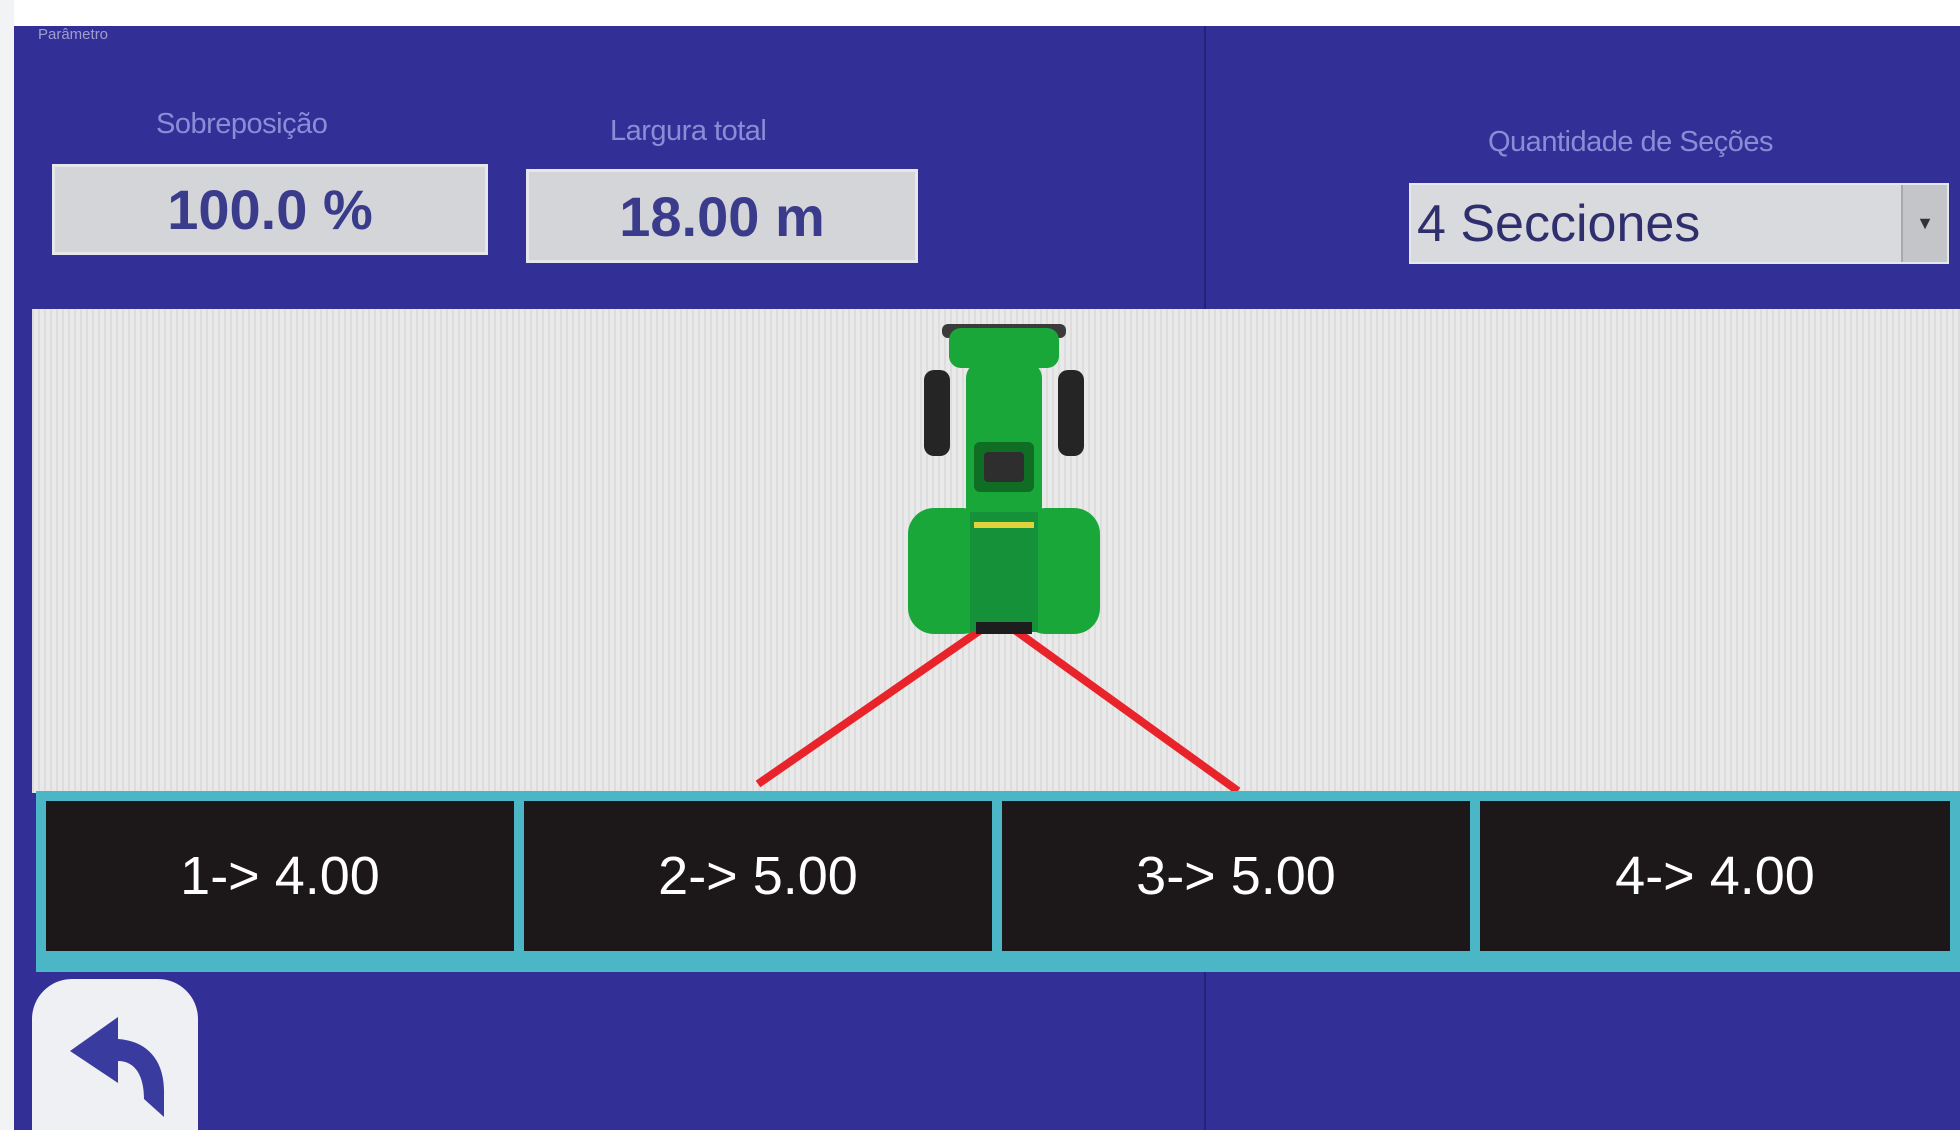 This screenshot has height=1132, width=1960. I want to click on total-width-input: 18.00 m, so click(722, 216).